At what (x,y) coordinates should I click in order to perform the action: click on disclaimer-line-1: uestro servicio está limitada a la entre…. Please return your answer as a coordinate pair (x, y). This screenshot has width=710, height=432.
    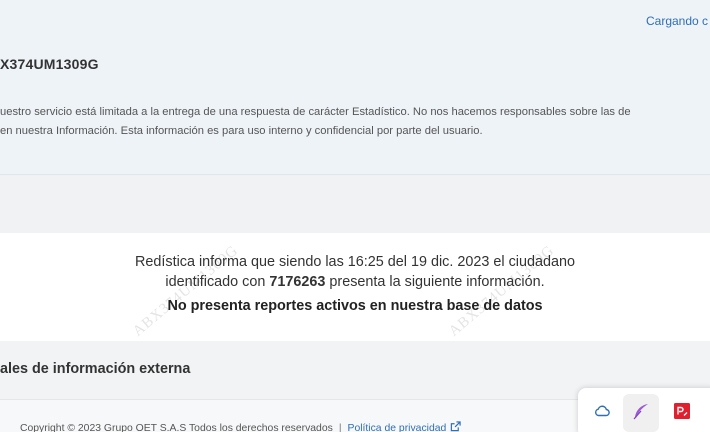
    Looking at the image, I should click on (315, 112).